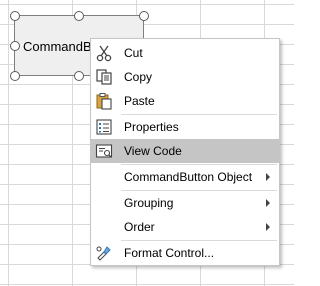 This screenshot has width=320, height=286. What do you see at coordinates (151, 127) in the screenshot?
I see `menu-item-label: Properties` at bounding box center [151, 127].